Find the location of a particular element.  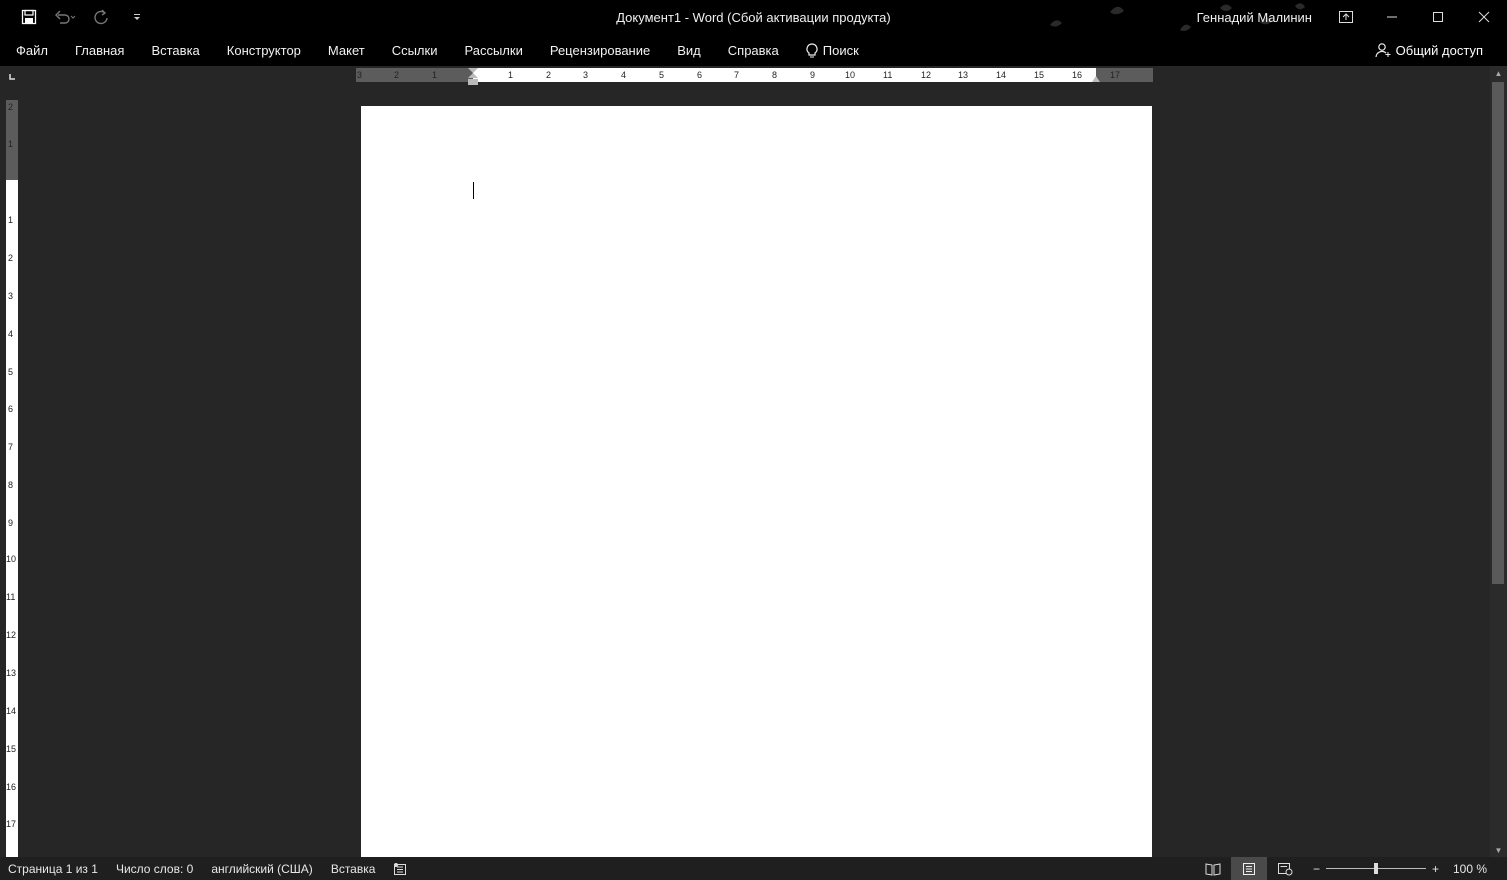

share-button: Общий доступ is located at coordinates (1429, 50).